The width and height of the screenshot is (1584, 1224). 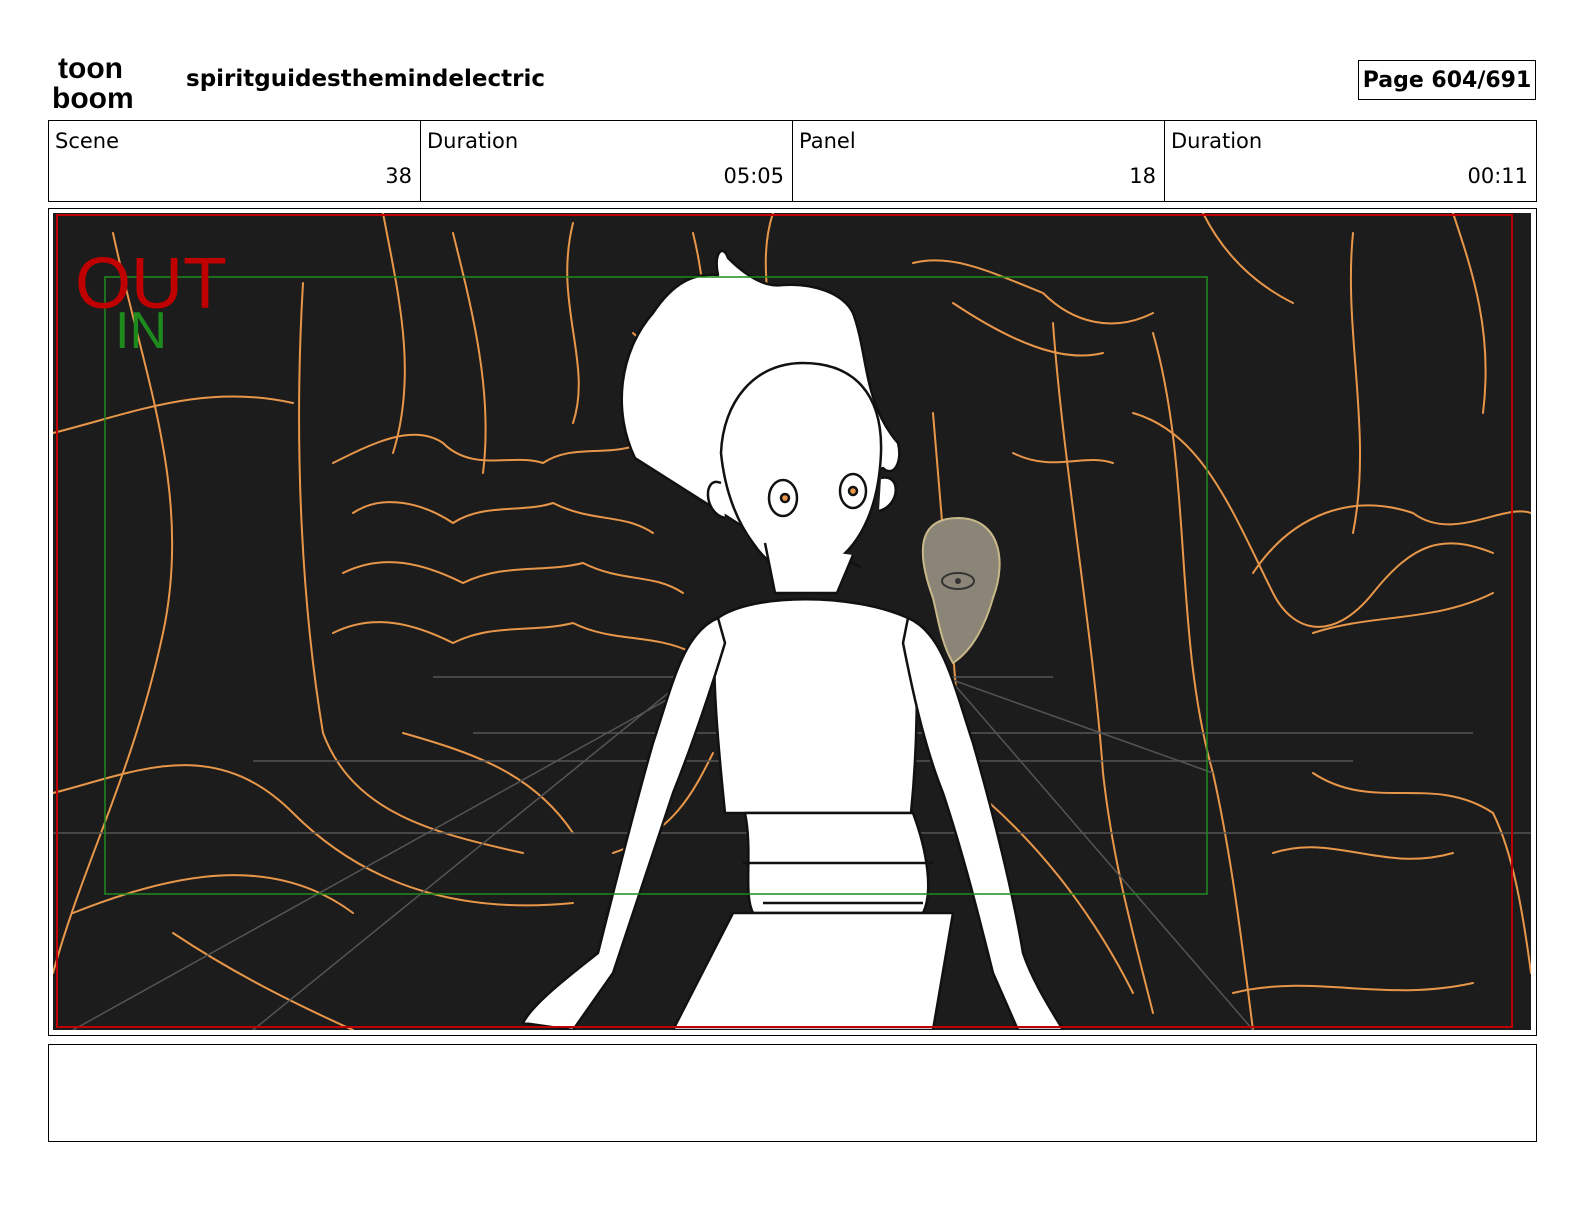 What do you see at coordinates (1350, 161) in the screenshot?
I see `panel-duration-cell: Duration 00:11` at bounding box center [1350, 161].